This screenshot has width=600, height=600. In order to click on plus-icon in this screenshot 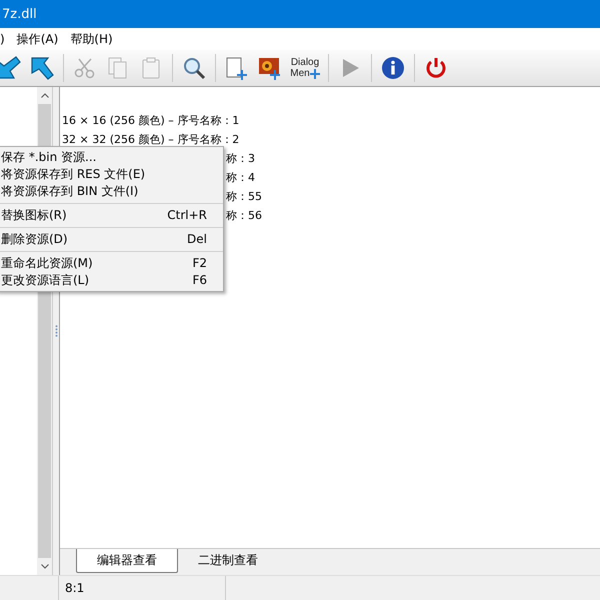, I will do `click(315, 73)`.